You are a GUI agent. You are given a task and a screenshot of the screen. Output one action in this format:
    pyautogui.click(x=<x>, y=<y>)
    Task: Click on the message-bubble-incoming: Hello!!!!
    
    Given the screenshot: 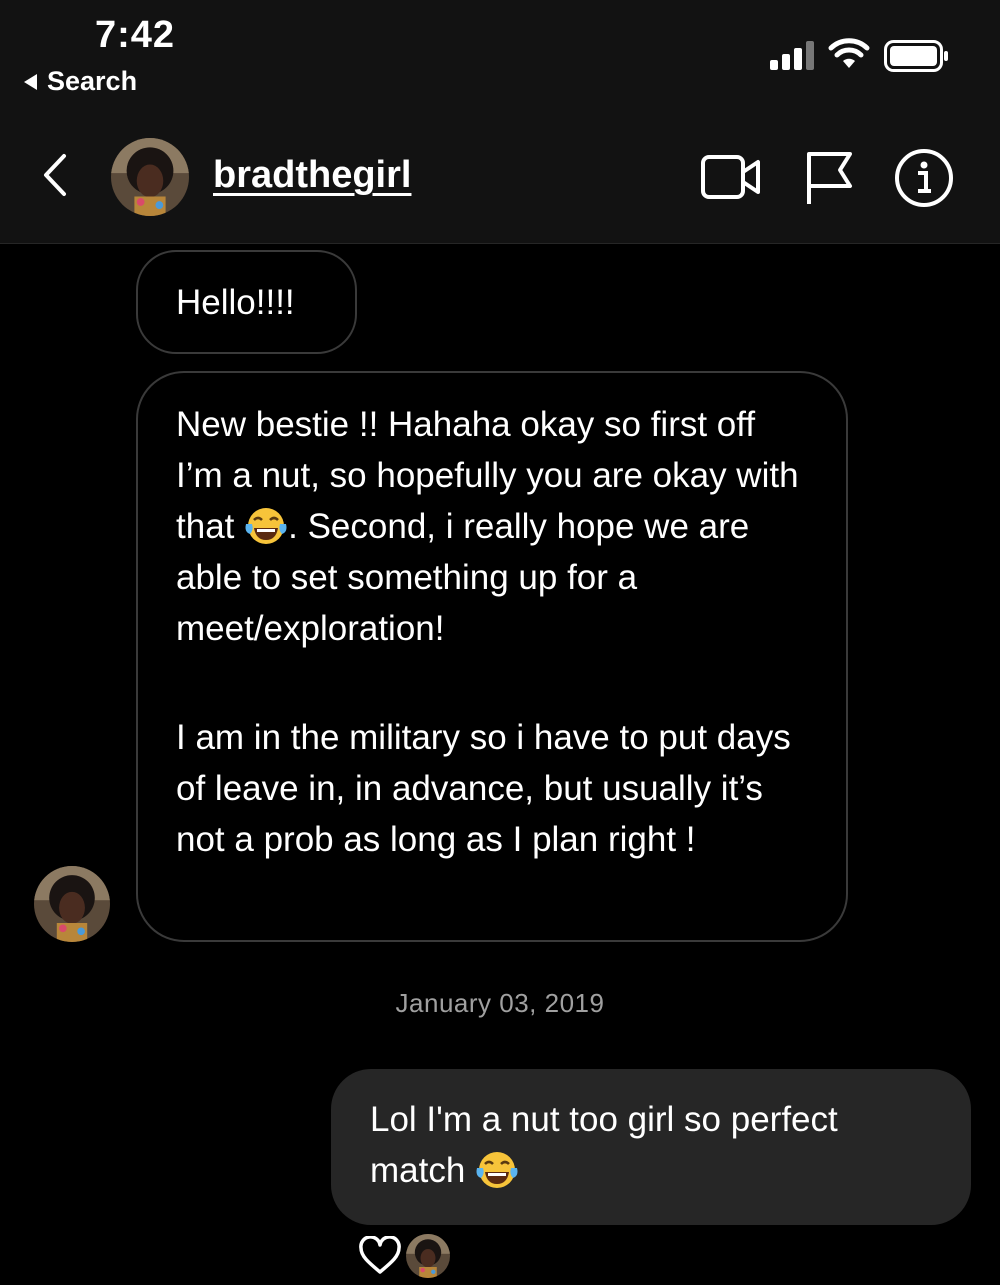 What is the action you would take?
    pyautogui.click(x=246, y=302)
    